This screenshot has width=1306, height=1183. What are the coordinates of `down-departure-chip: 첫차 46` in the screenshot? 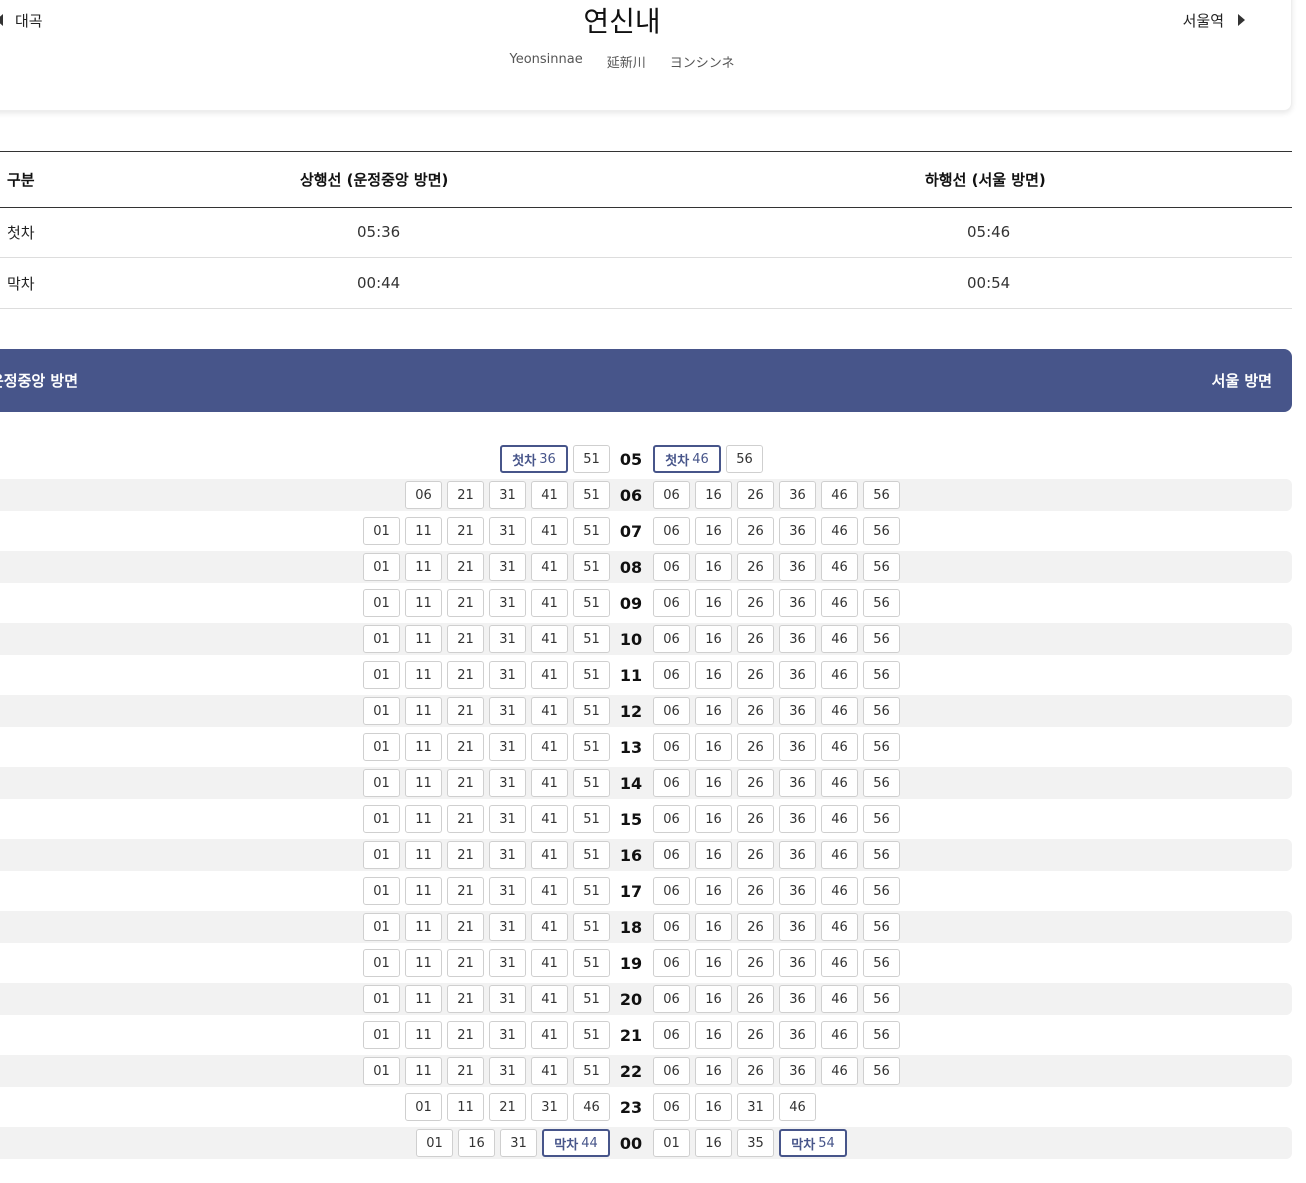 It's located at (687, 459).